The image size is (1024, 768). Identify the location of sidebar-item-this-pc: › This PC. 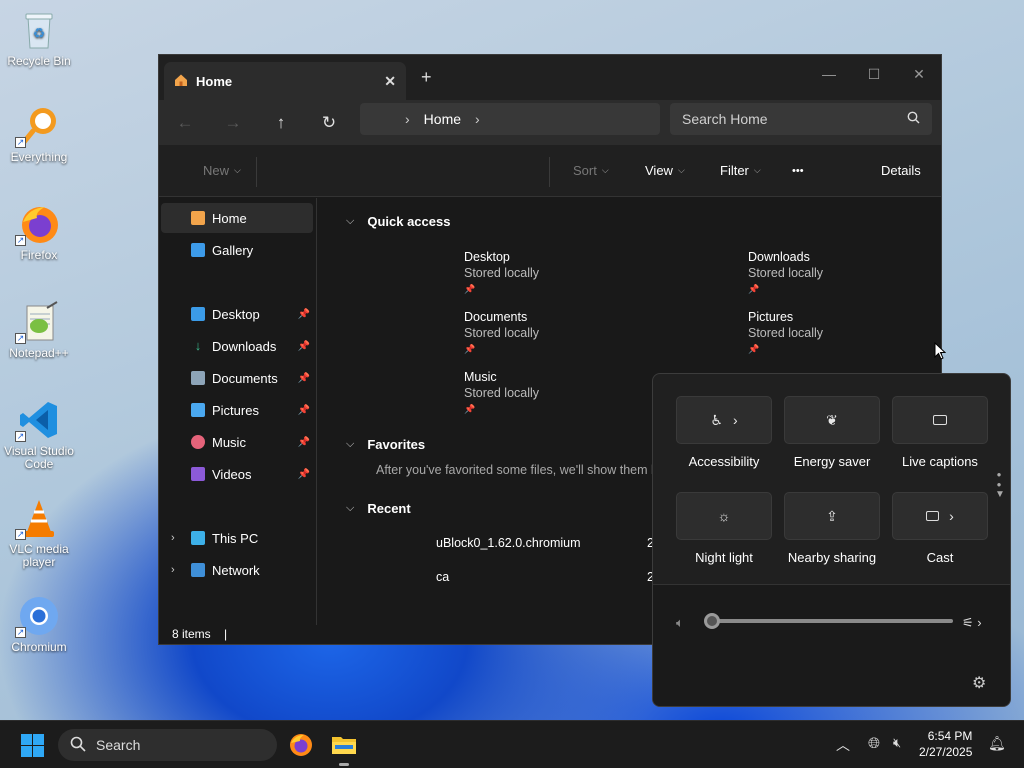
(237, 538).